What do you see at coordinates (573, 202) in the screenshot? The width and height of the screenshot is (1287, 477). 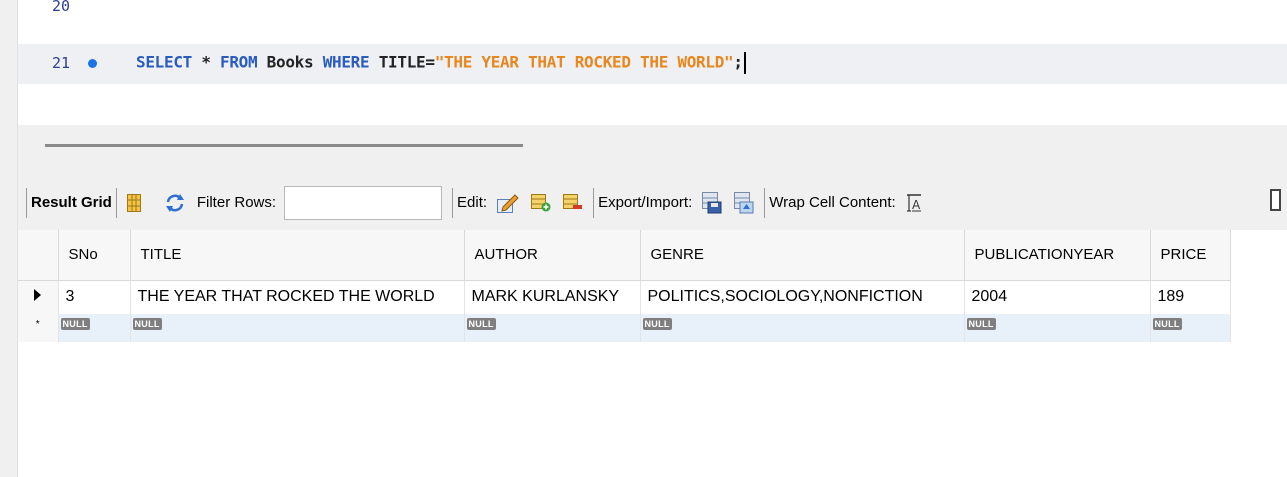 I see `delete-row-icon` at bounding box center [573, 202].